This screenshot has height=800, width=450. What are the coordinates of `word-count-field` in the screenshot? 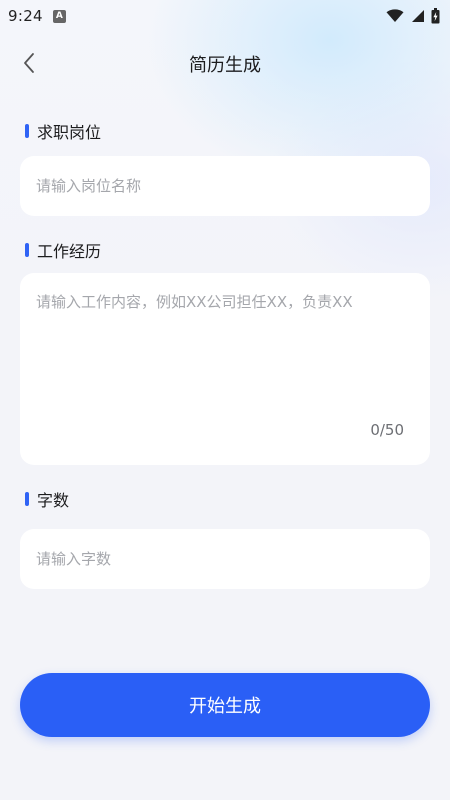 It's located at (225, 559).